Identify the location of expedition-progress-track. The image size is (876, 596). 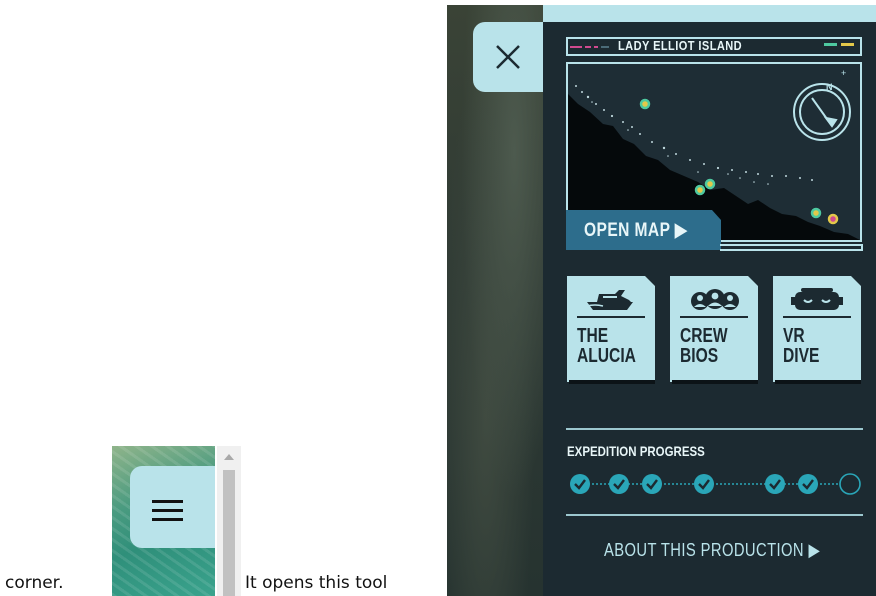
(715, 484).